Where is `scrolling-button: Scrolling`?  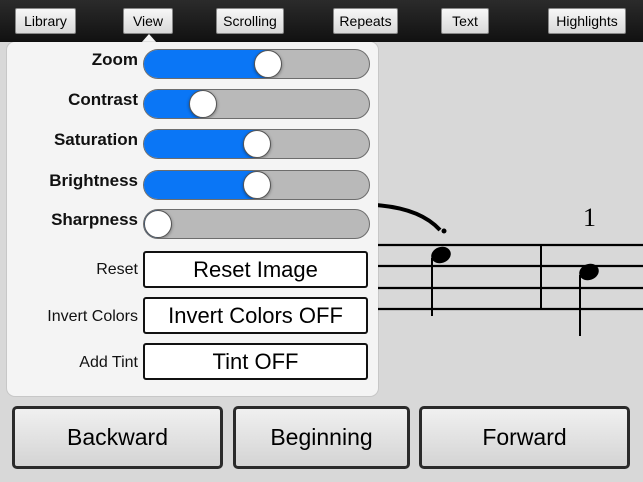
scrolling-button: Scrolling is located at coordinates (250, 21).